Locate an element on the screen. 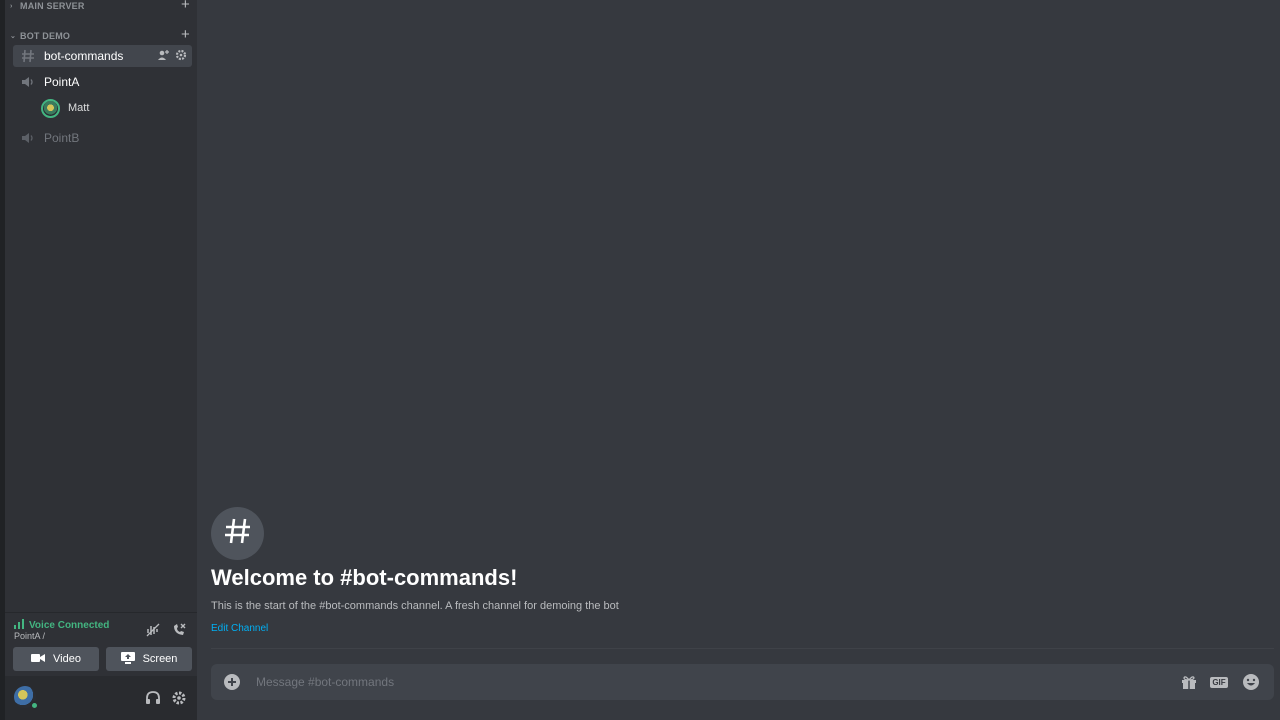 The height and width of the screenshot is (720, 1280). voice-status-label: Voice Connected is located at coordinates (69, 625).